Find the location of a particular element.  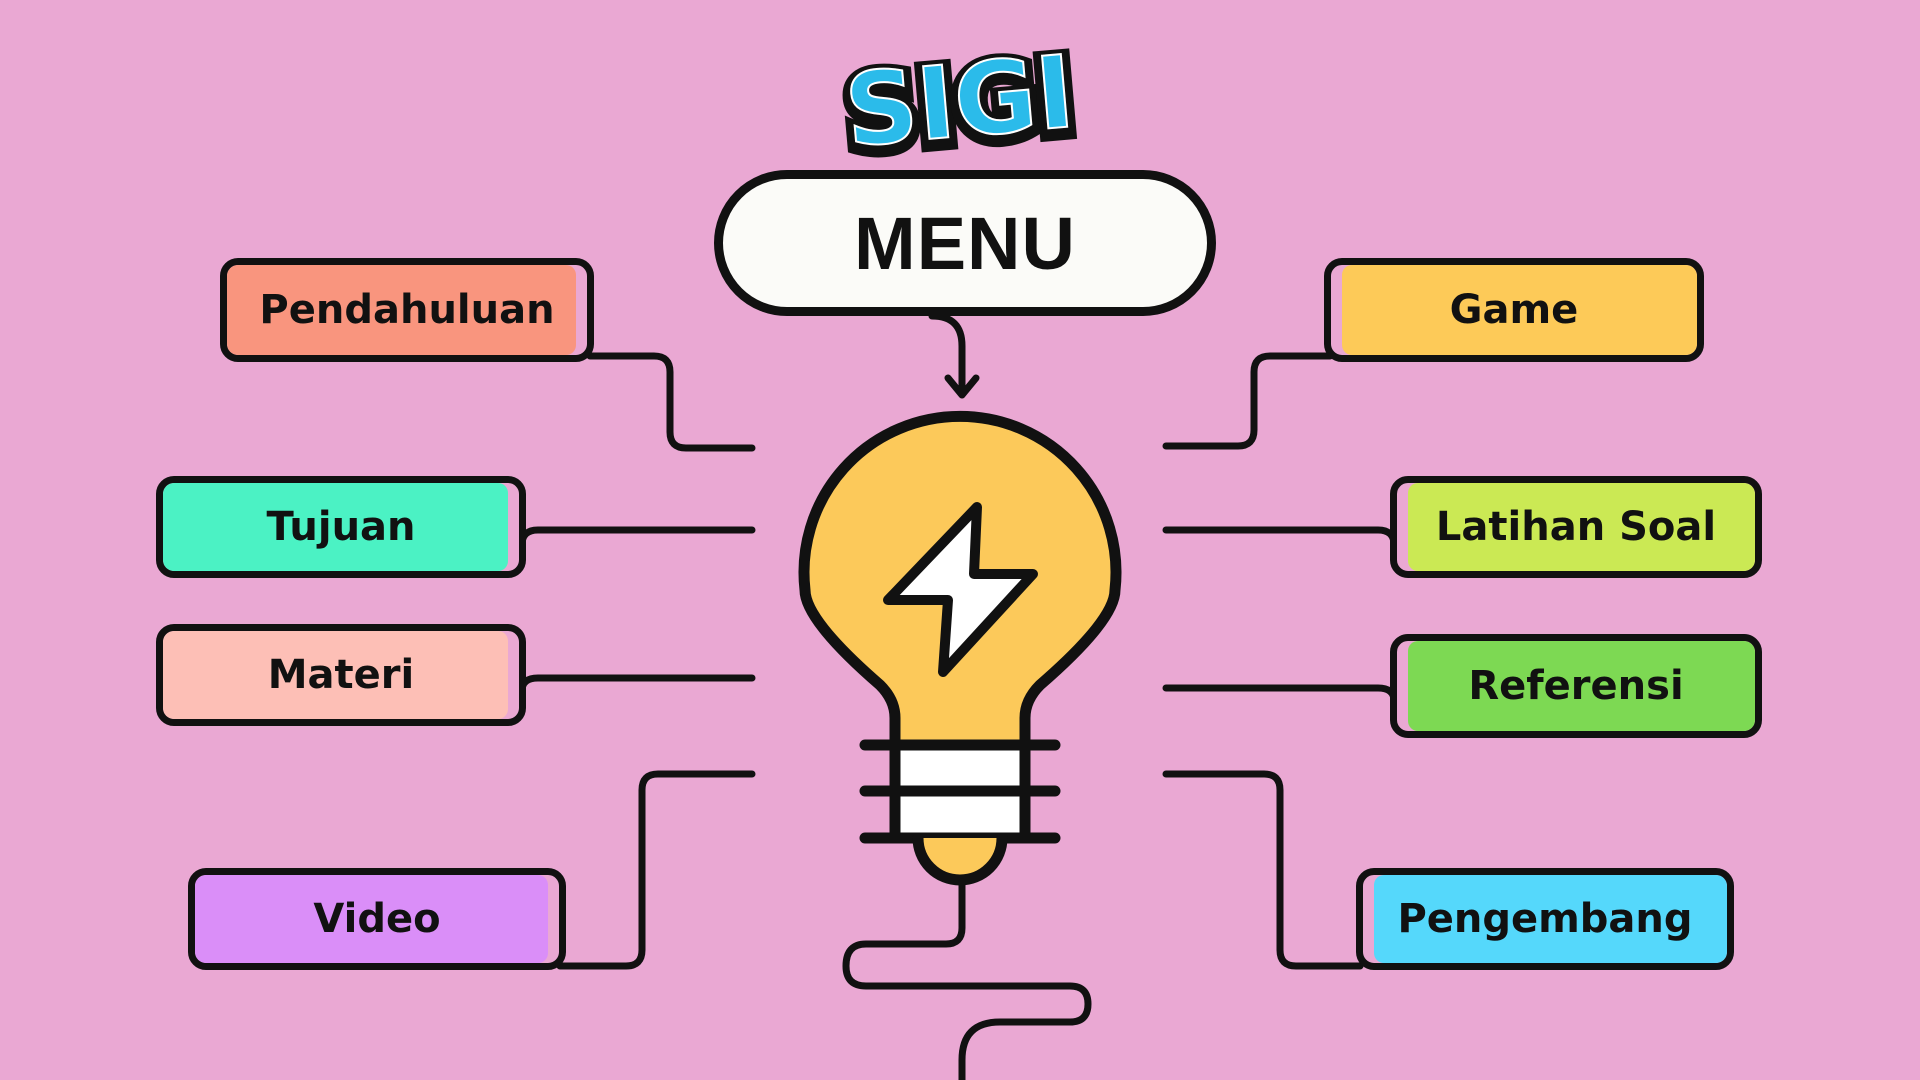

connector-latihan-soal is located at coordinates (1280, 537).